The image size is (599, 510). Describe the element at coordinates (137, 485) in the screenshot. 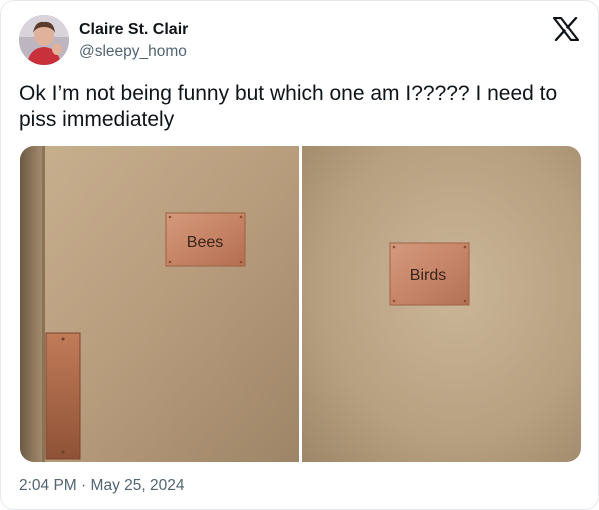

I see `tweet-date: May 25, 2024` at that location.